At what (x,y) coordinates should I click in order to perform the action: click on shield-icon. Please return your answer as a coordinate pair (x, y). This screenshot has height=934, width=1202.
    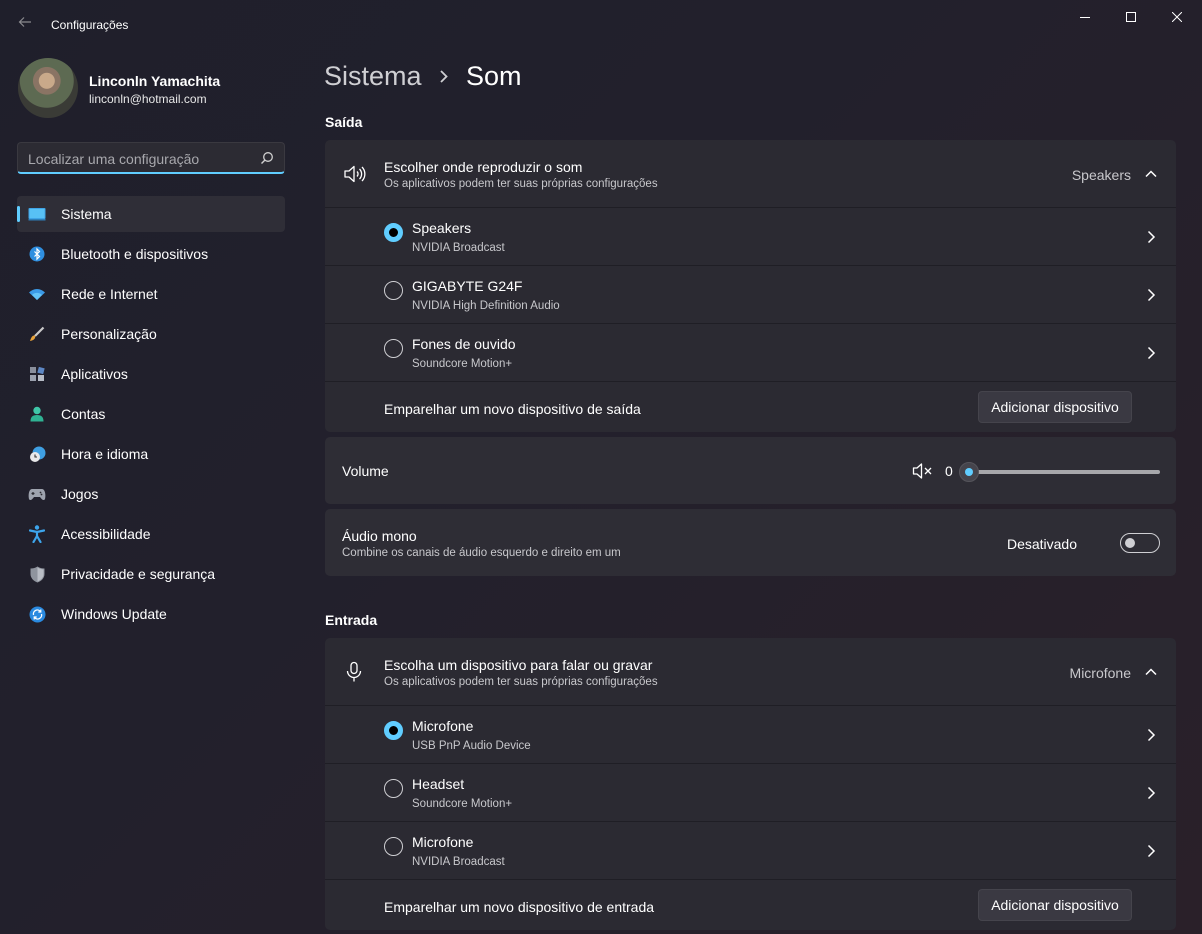
    Looking at the image, I should click on (37, 574).